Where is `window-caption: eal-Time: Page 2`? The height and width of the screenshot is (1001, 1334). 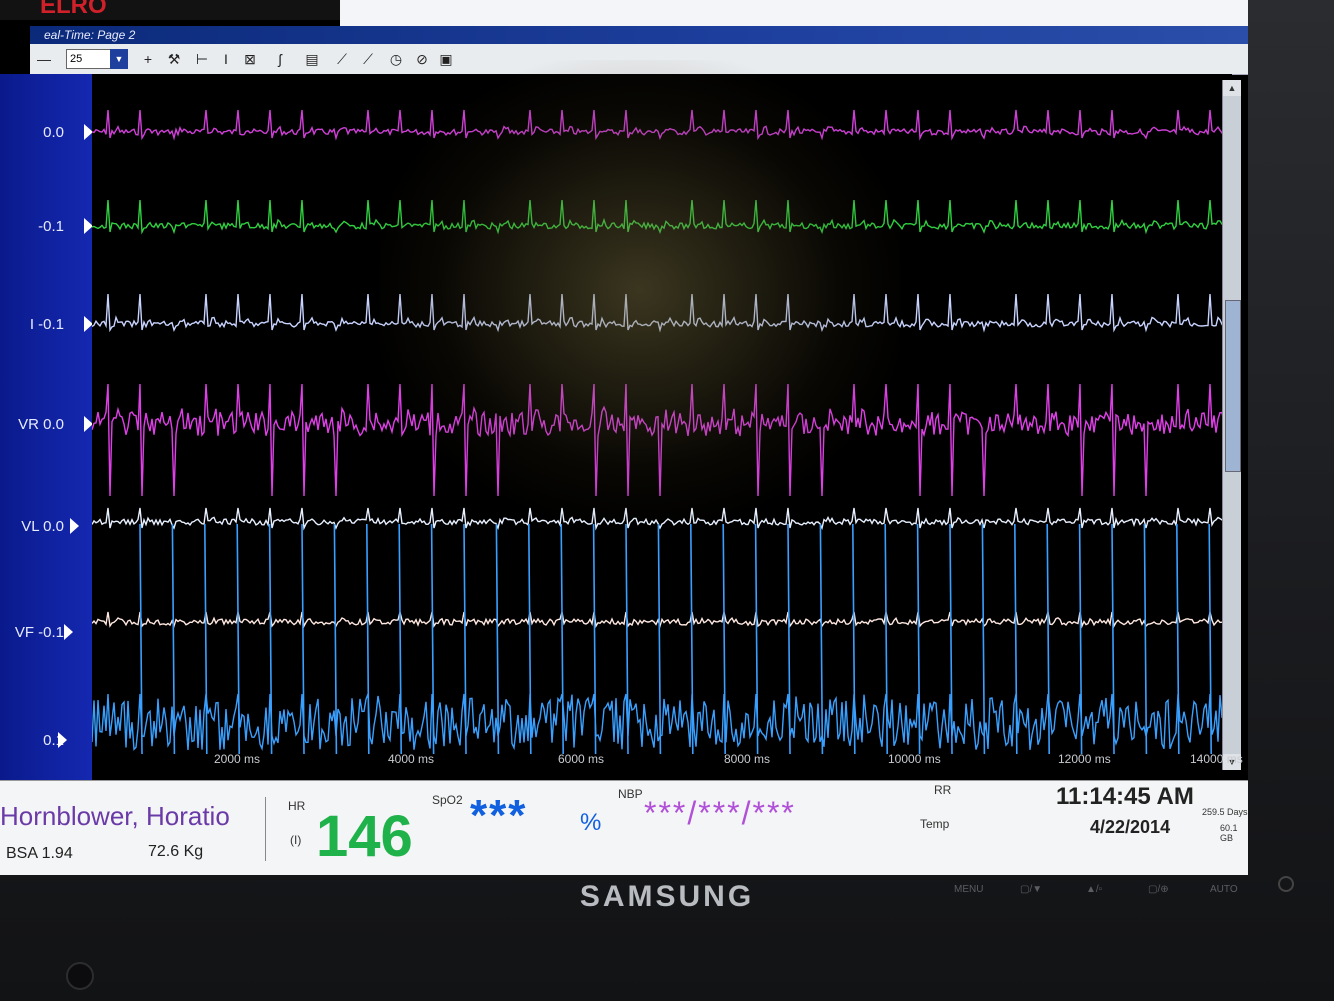 window-caption: eal-Time: Page 2 is located at coordinates (639, 35).